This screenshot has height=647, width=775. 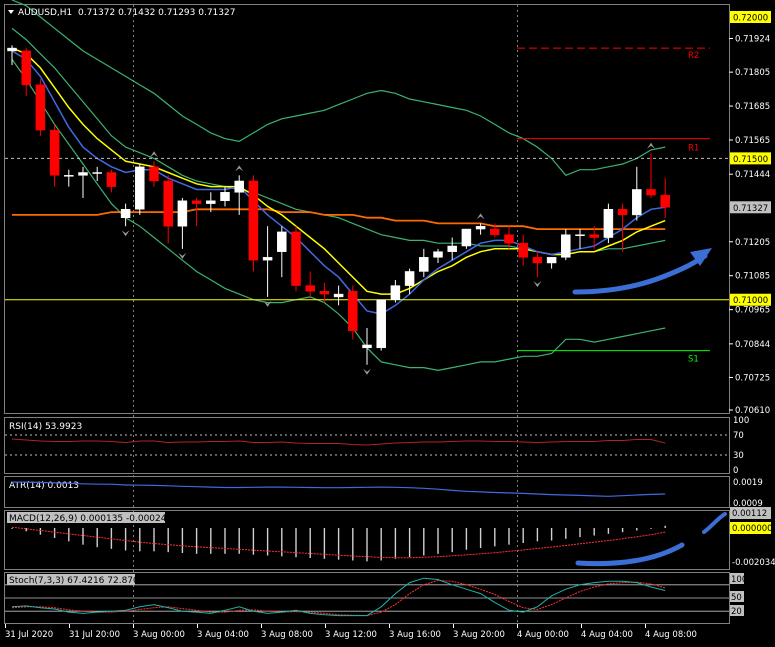 What do you see at coordinates (752, 141) in the screenshot?
I see `price-tick-label: 0.71565` at bounding box center [752, 141].